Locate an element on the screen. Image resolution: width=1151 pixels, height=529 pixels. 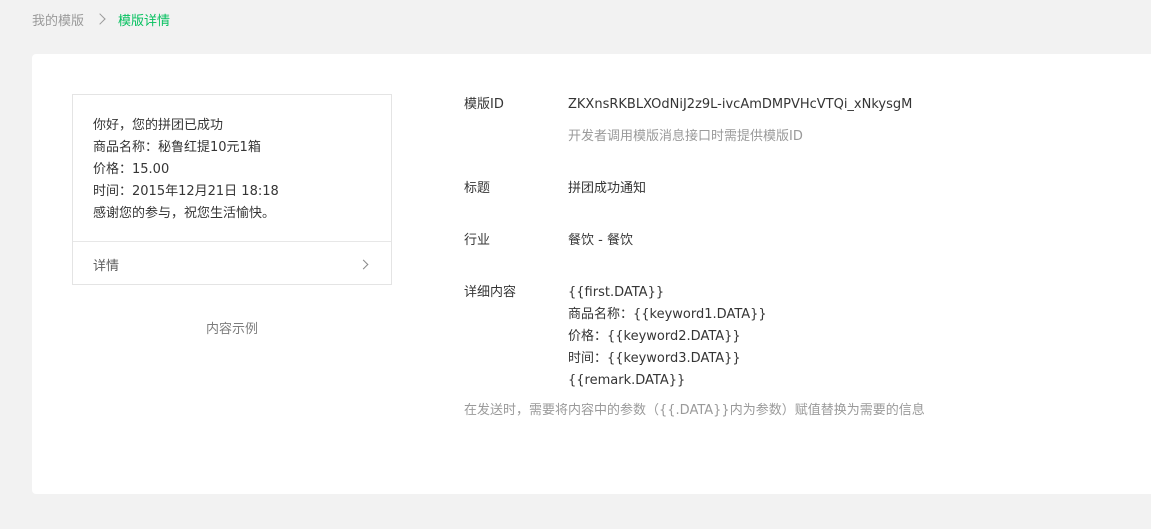
title-value: 拼团成功通知 is located at coordinates (607, 188).